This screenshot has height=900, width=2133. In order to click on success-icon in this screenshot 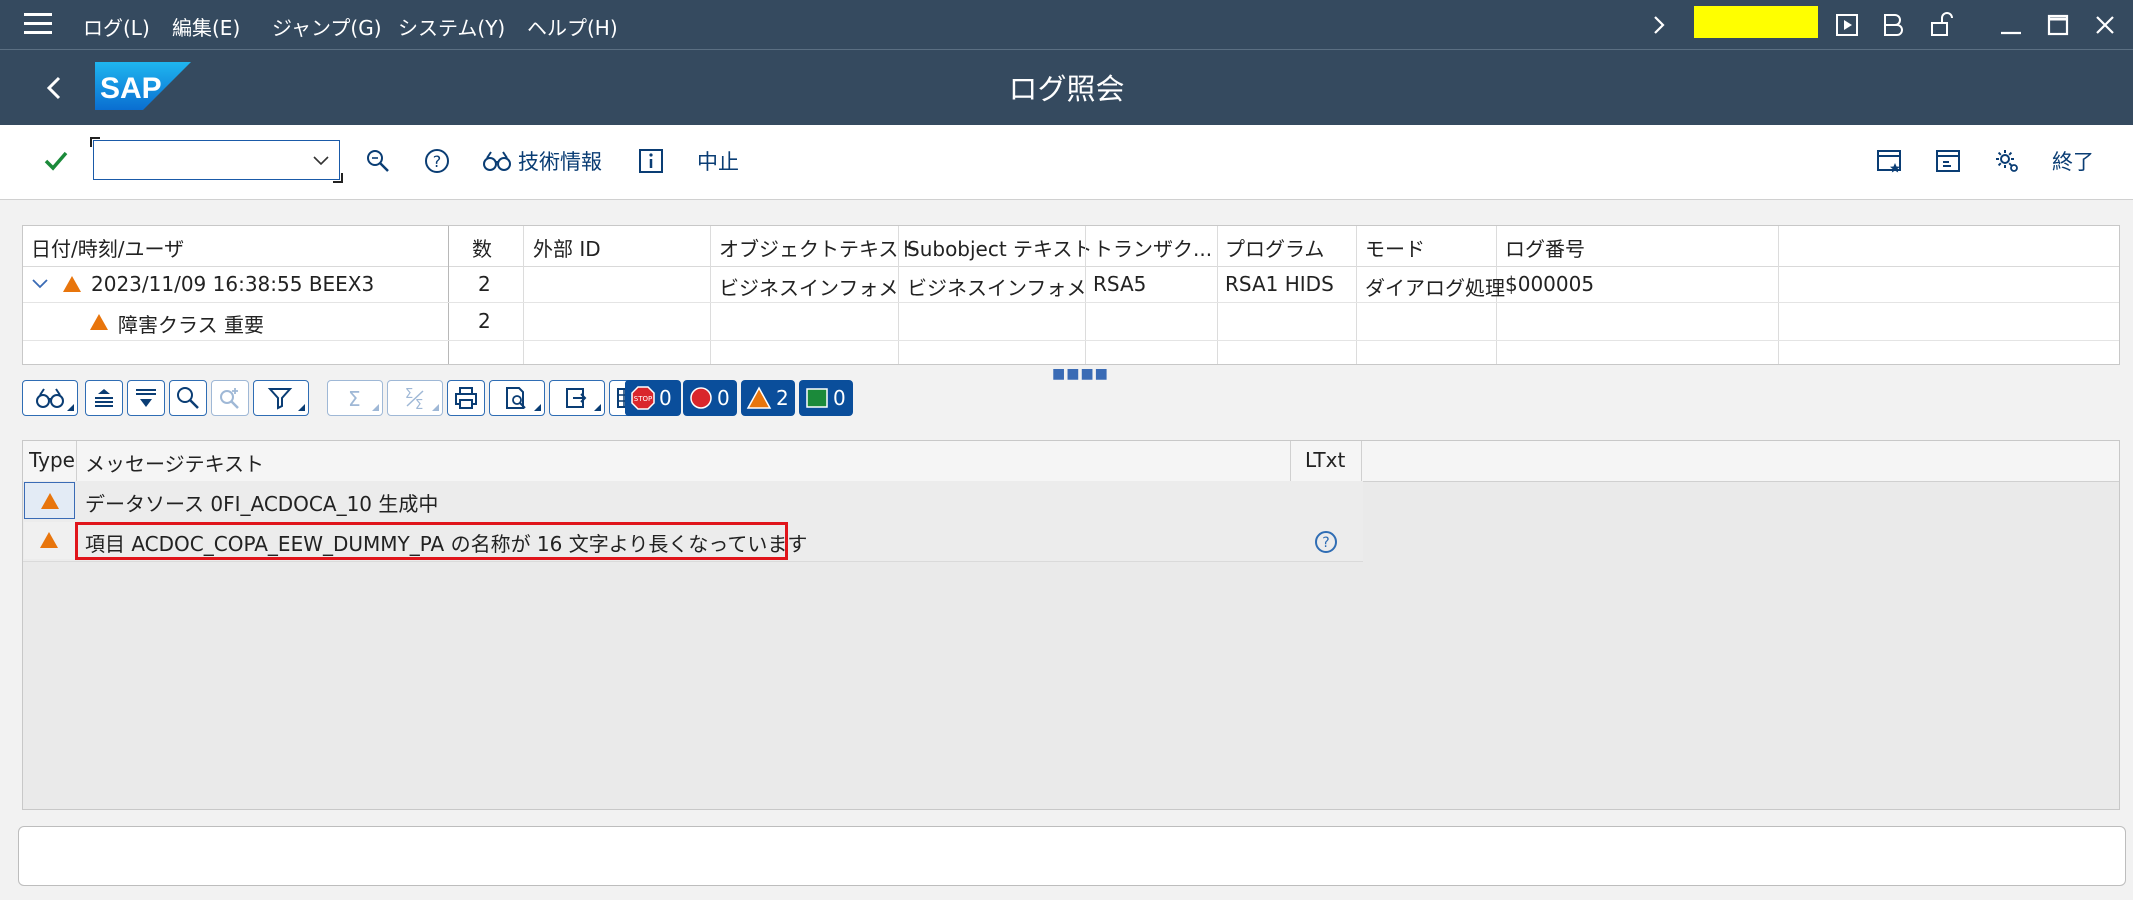, I will do `click(817, 398)`.